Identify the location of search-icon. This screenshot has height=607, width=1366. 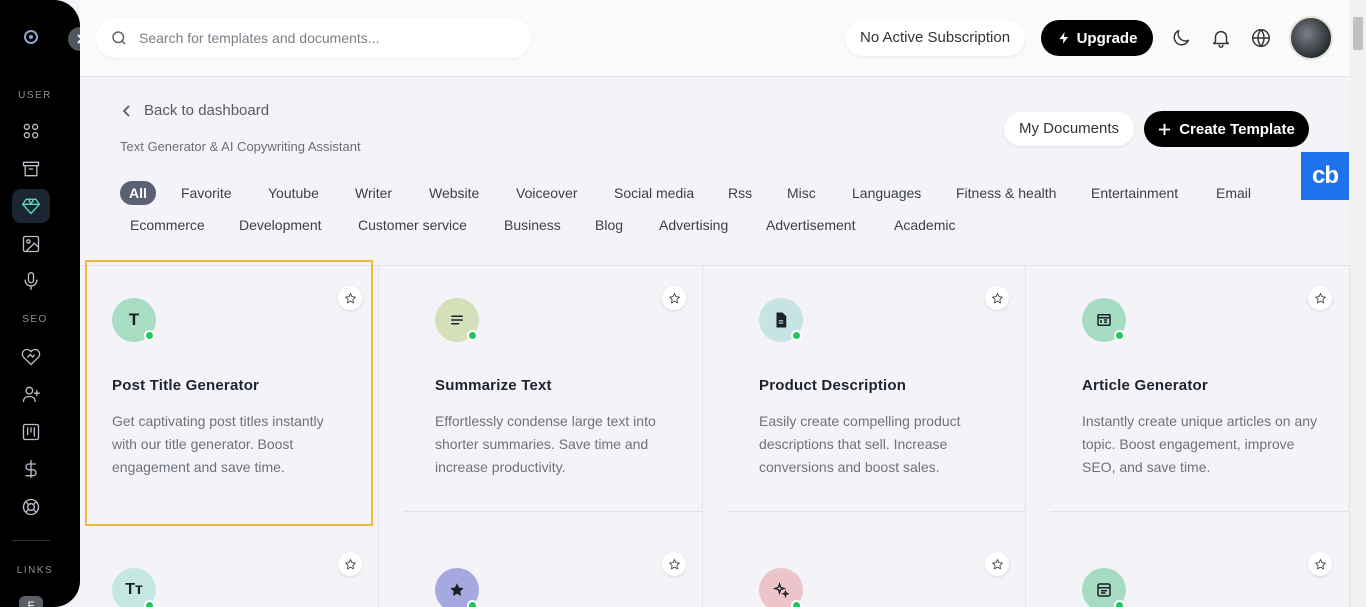
(119, 38).